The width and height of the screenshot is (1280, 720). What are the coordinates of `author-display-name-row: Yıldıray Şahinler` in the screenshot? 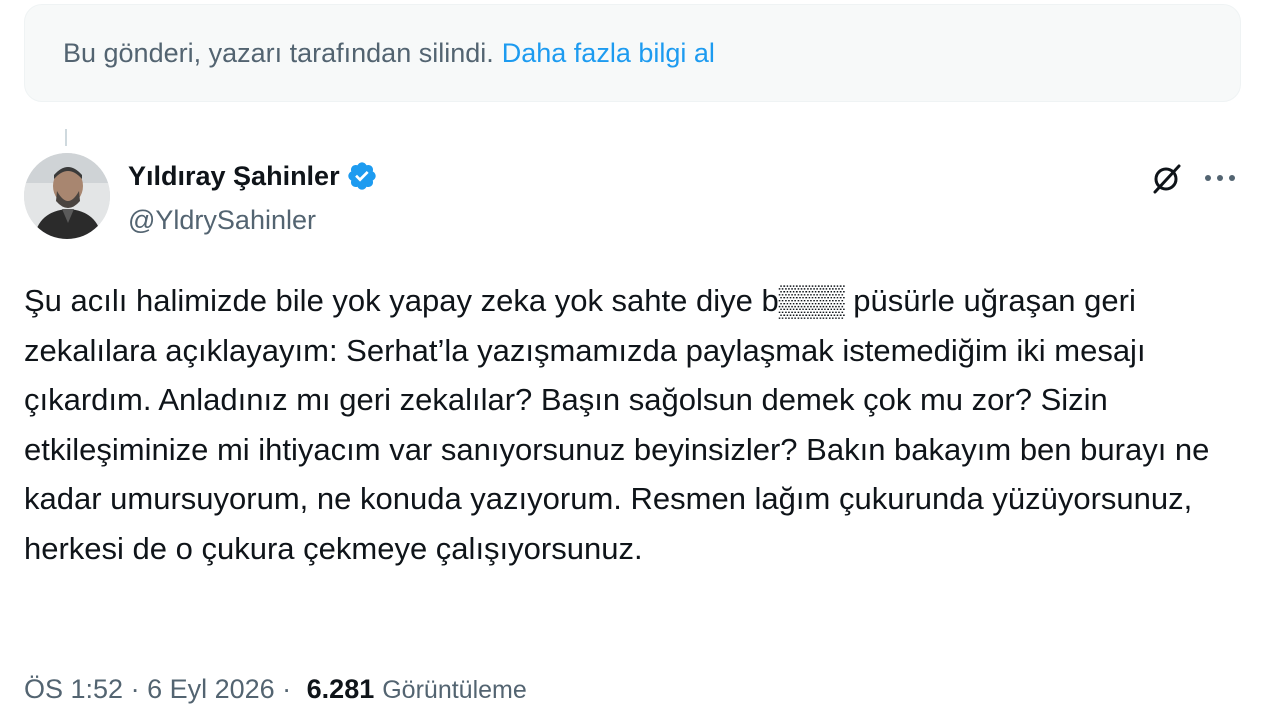 It's located at (253, 176).